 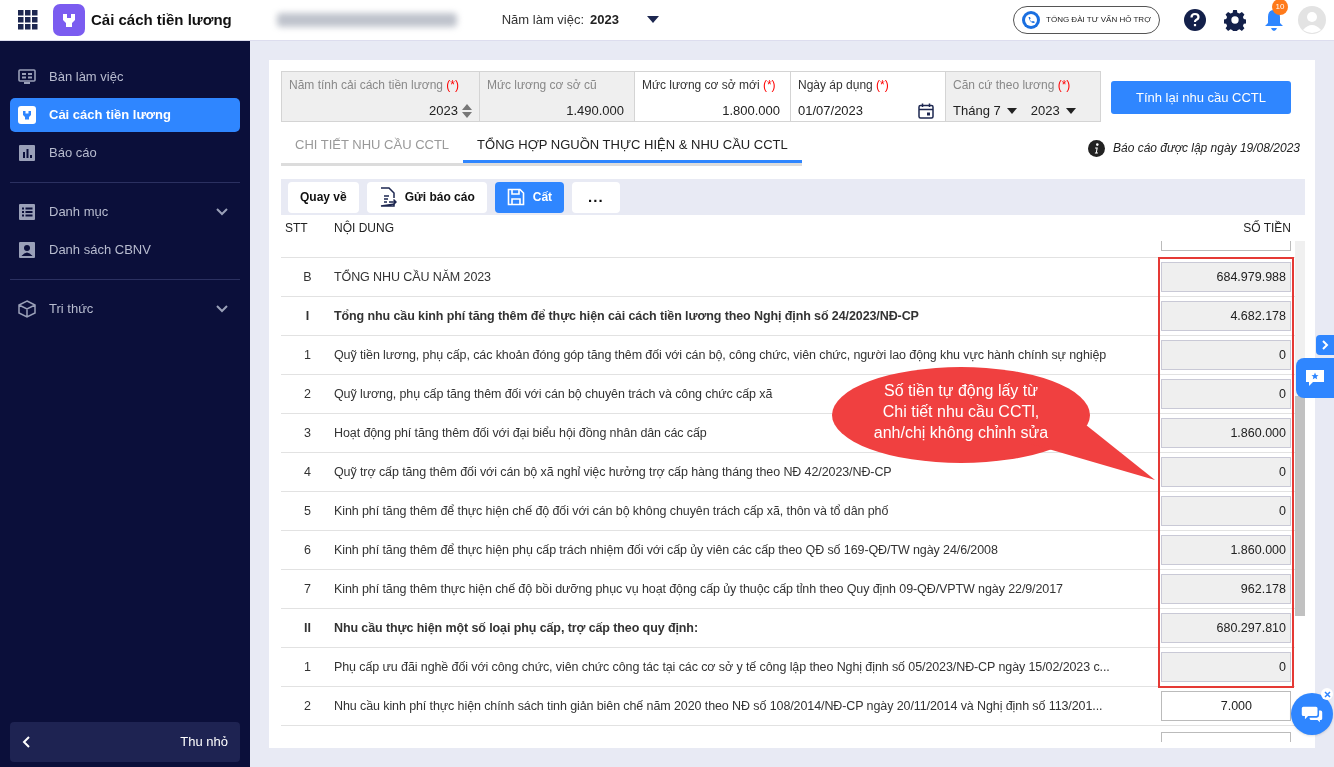 I want to click on sidebar-item: Danh mục, so click(x=125, y=212).